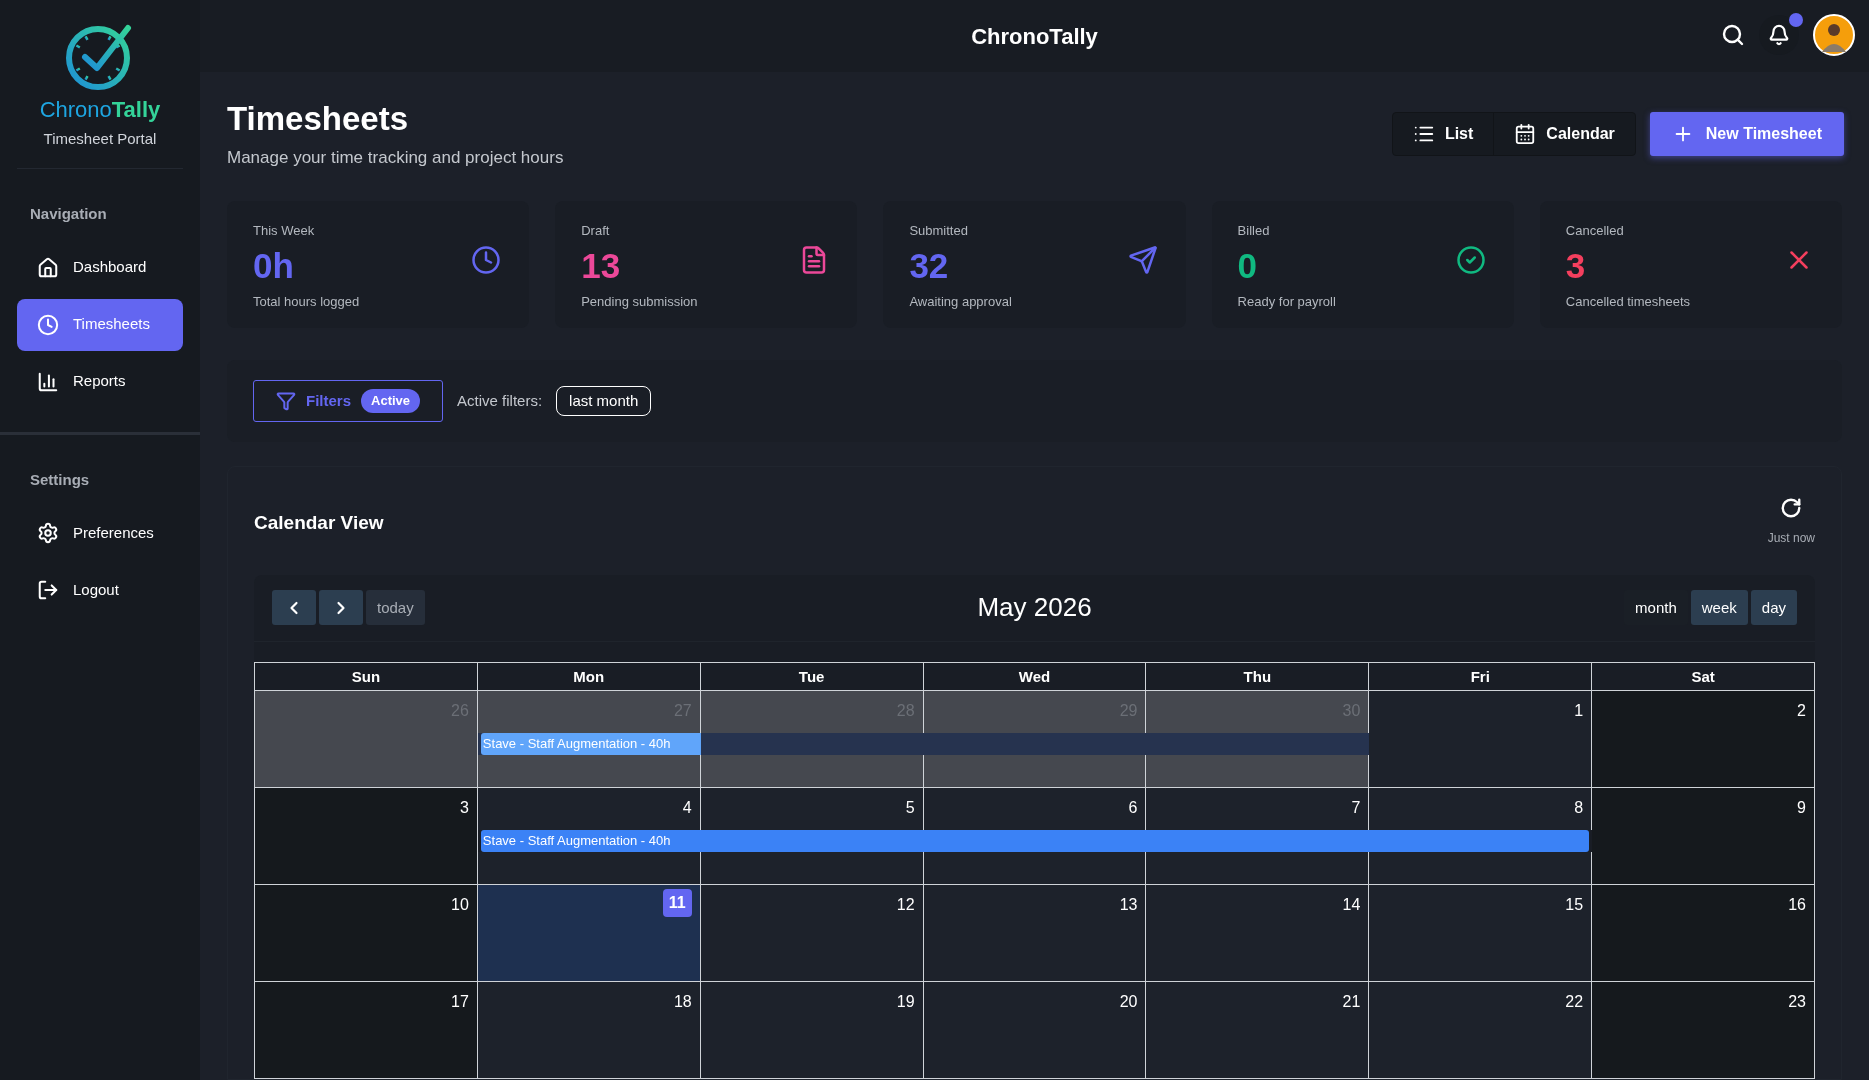 The height and width of the screenshot is (1080, 1869). Describe the element at coordinates (1579, 808) in the screenshot. I see `day-number: 8` at that location.